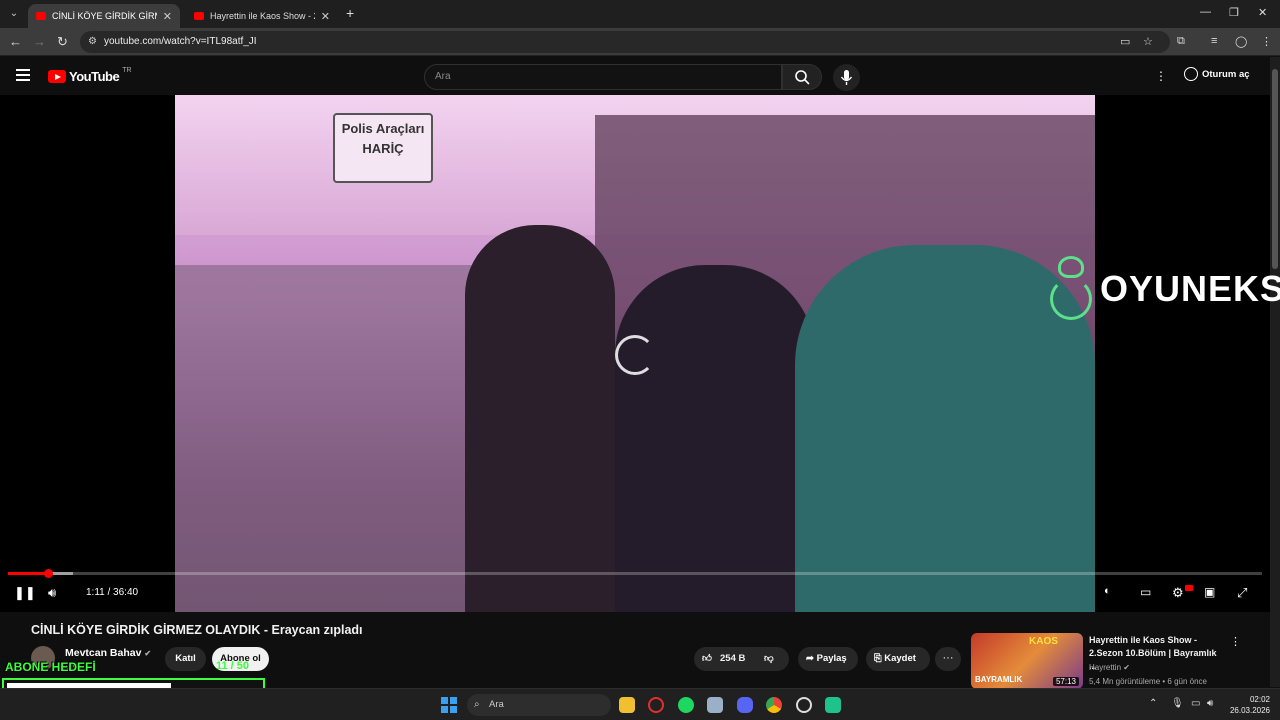  What do you see at coordinates (810, 658) in the screenshot?
I see `share-icon: ➦` at bounding box center [810, 658].